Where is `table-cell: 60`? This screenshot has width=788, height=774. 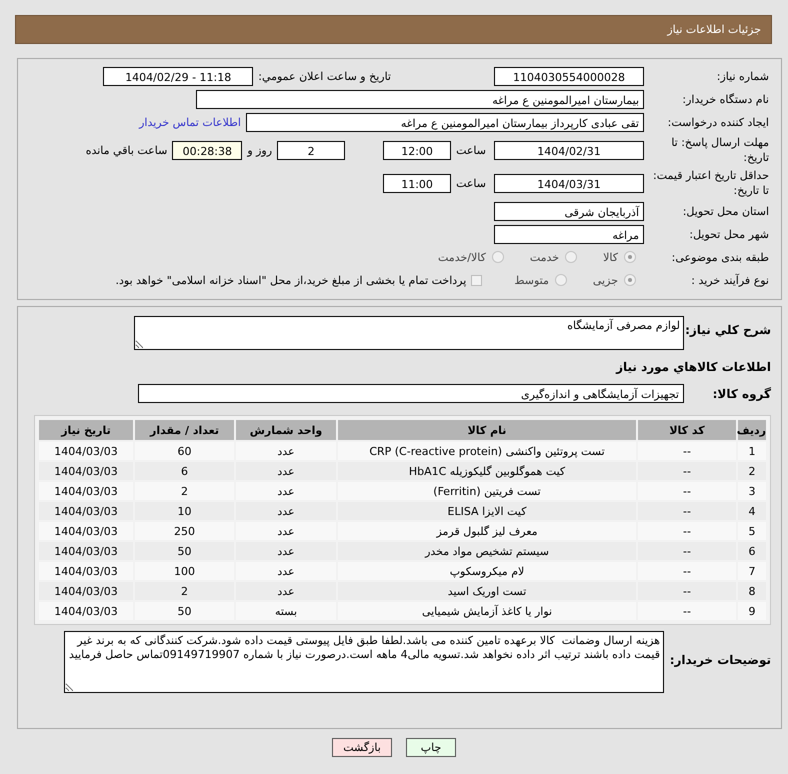
table-cell: 60 is located at coordinates (184, 451).